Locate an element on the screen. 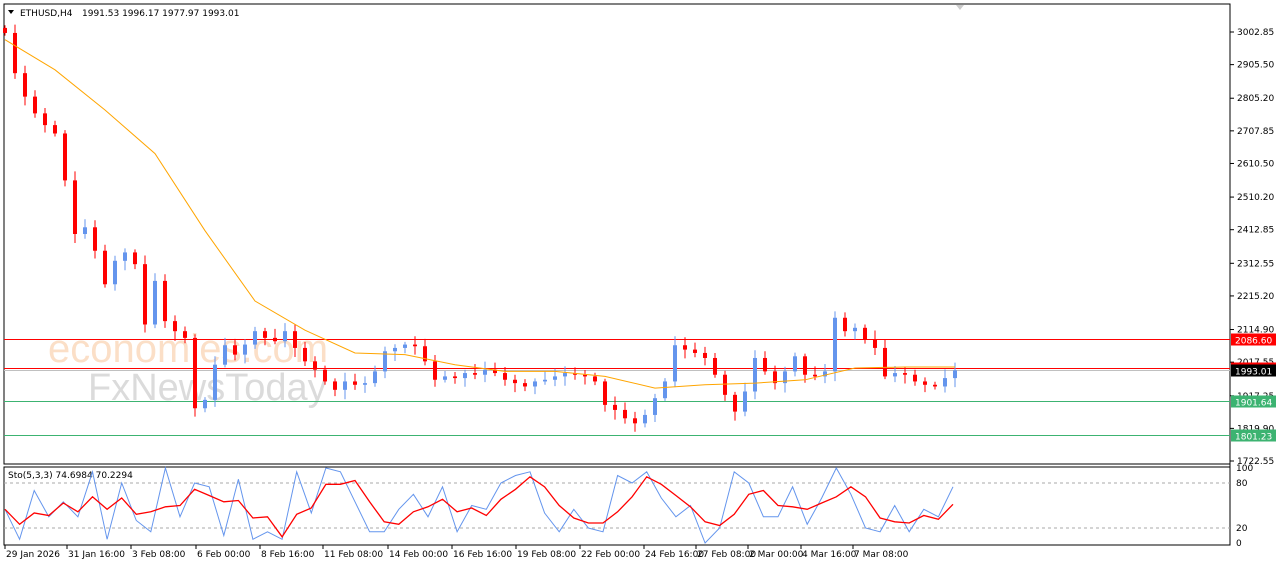  resistance-level-label: 2086.60 is located at coordinates (1253, 342).